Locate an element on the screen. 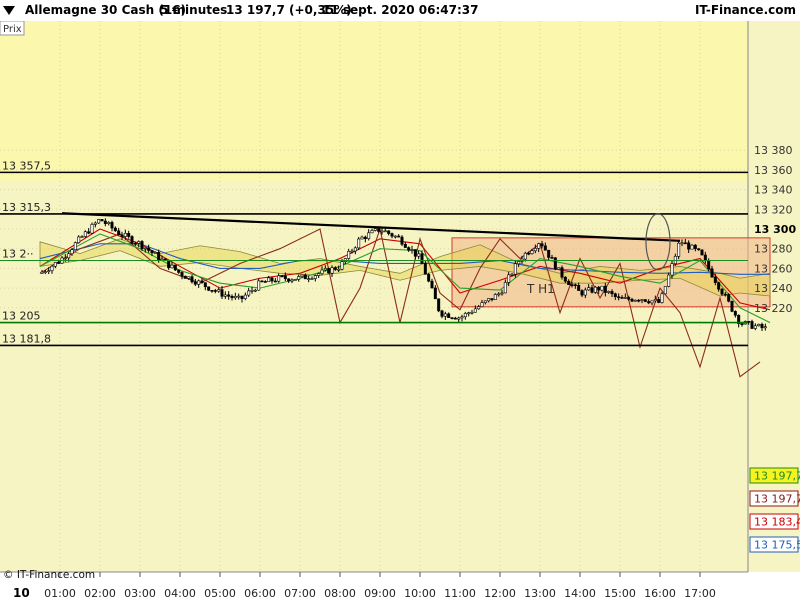  timeframe: 5 minutes is located at coordinates (193, 10).